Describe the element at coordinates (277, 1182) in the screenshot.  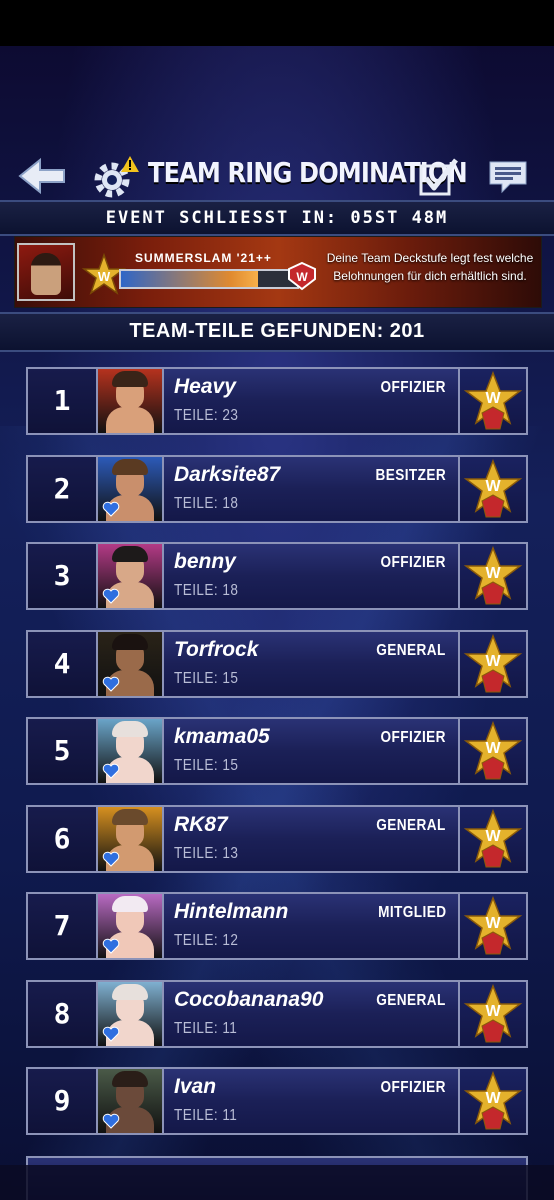
I see `bottom-shade` at that location.